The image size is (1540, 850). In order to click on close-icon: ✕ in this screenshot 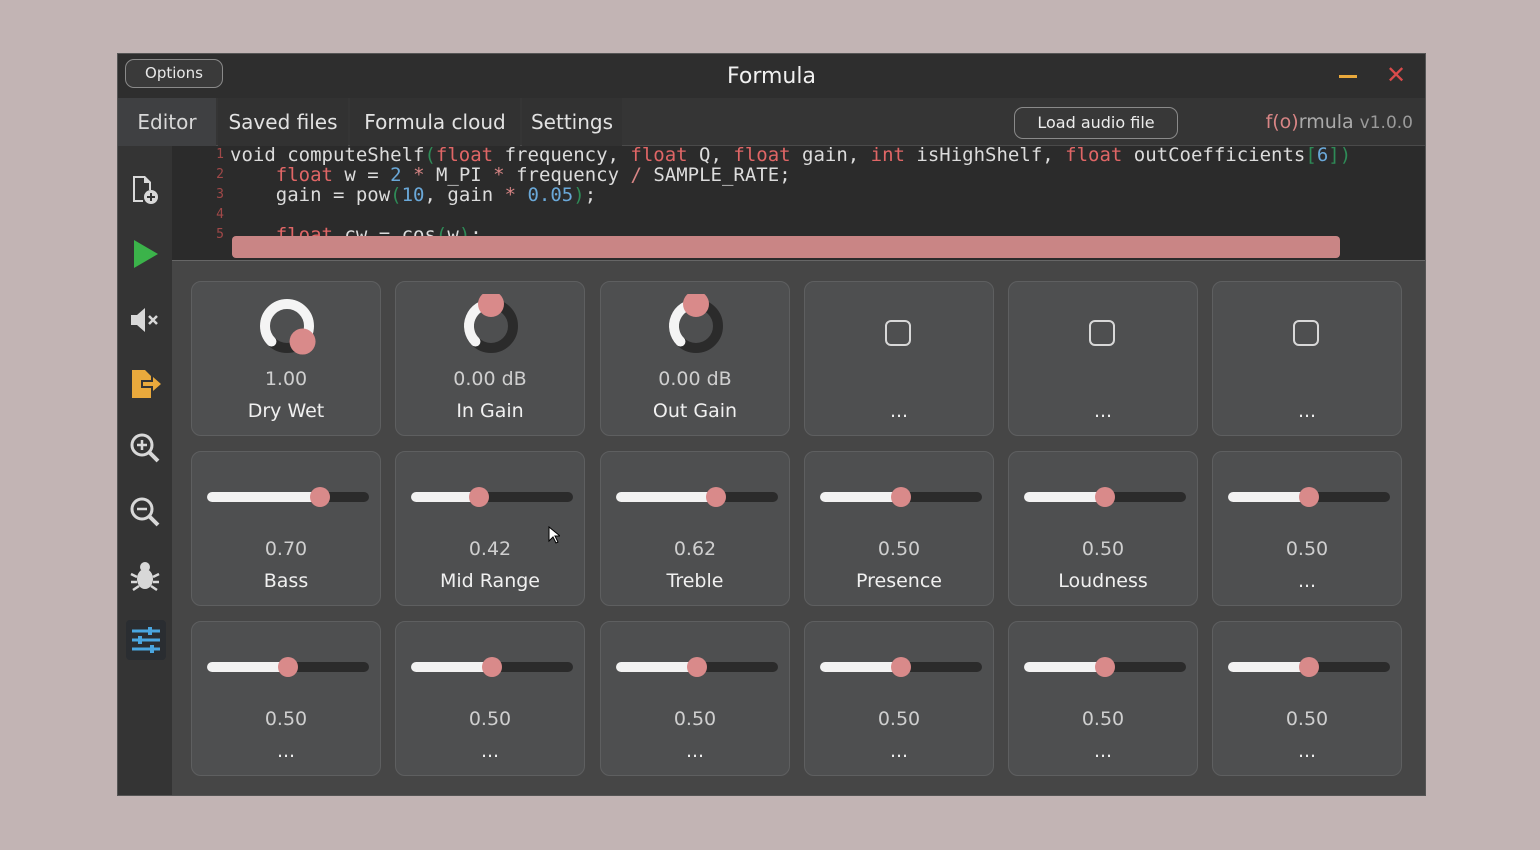, I will do `click(1396, 75)`.